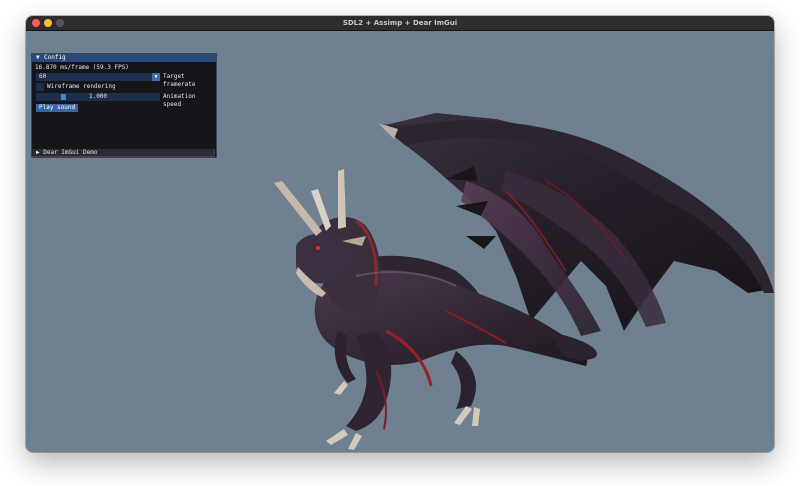 The height and width of the screenshot is (486, 800). Describe the element at coordinates (40, 58) in the screenshot. I see `collapse-arrow-icon: ▼` at that location.